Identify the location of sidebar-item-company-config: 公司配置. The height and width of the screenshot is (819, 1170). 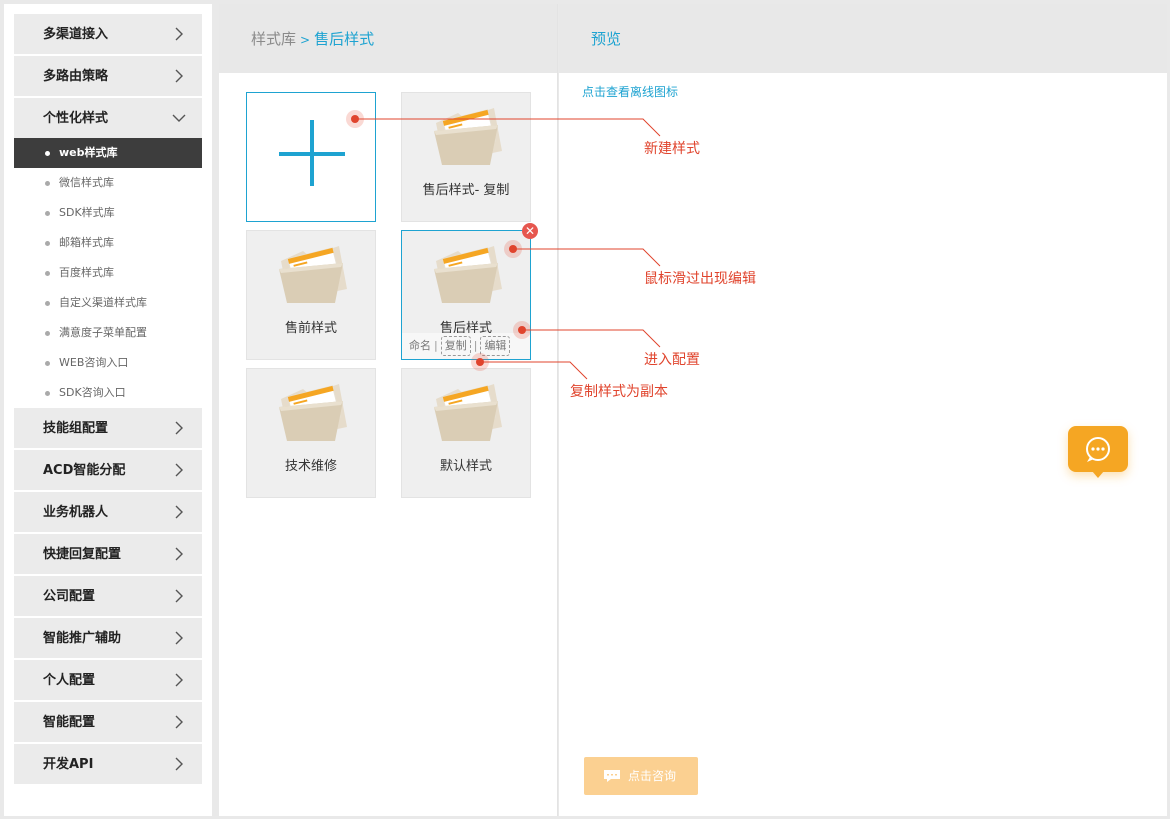
(108, 596).